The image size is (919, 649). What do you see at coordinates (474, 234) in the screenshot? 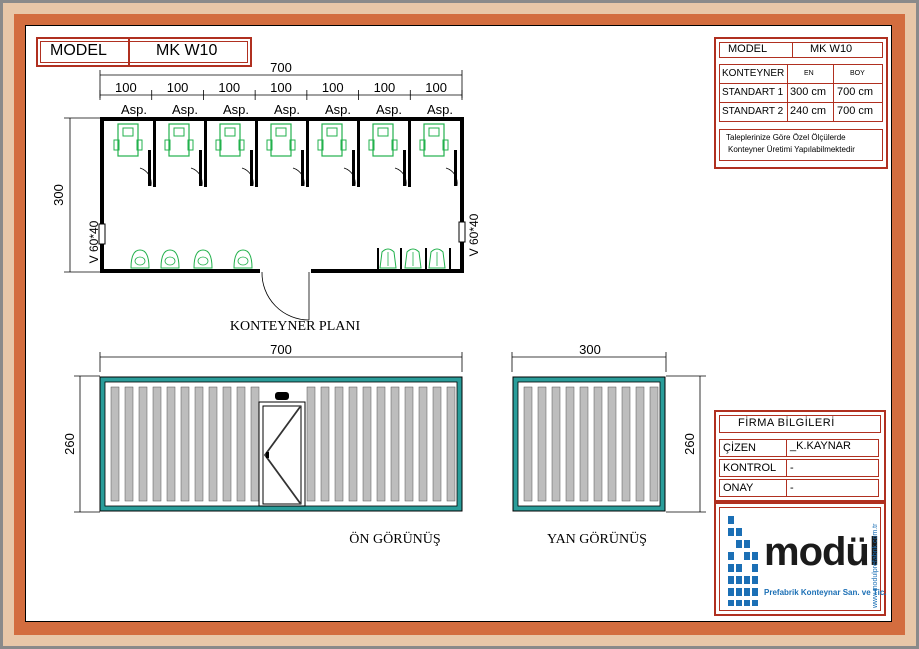
I see `window-right-label: V 60*40` at bounding box center [474, 234].